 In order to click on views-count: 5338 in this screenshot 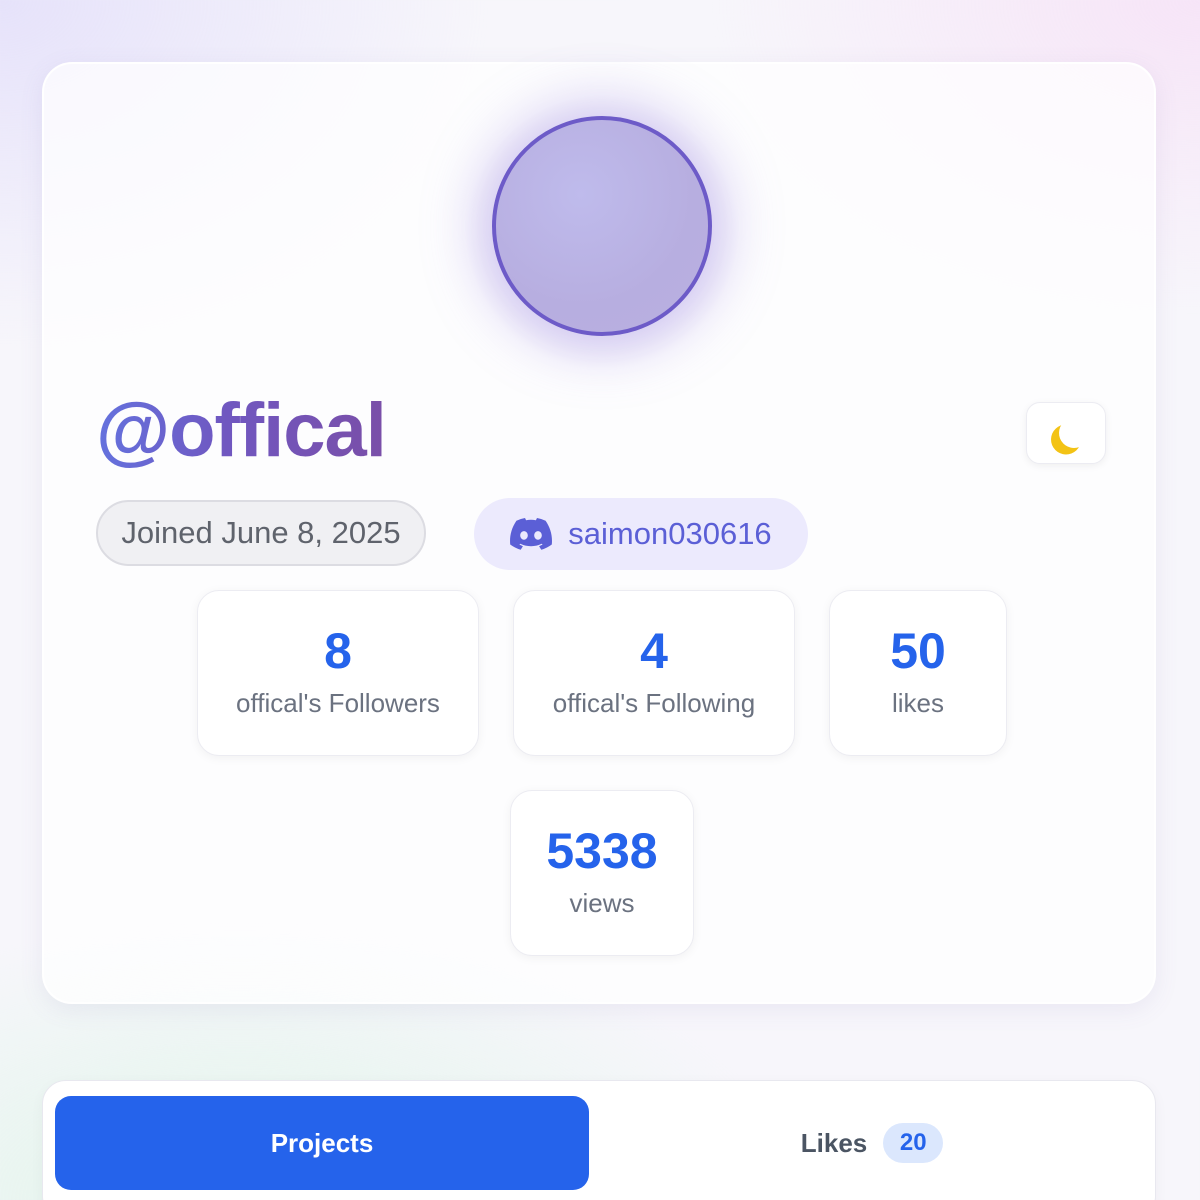, I will do `click(602, 851)`.